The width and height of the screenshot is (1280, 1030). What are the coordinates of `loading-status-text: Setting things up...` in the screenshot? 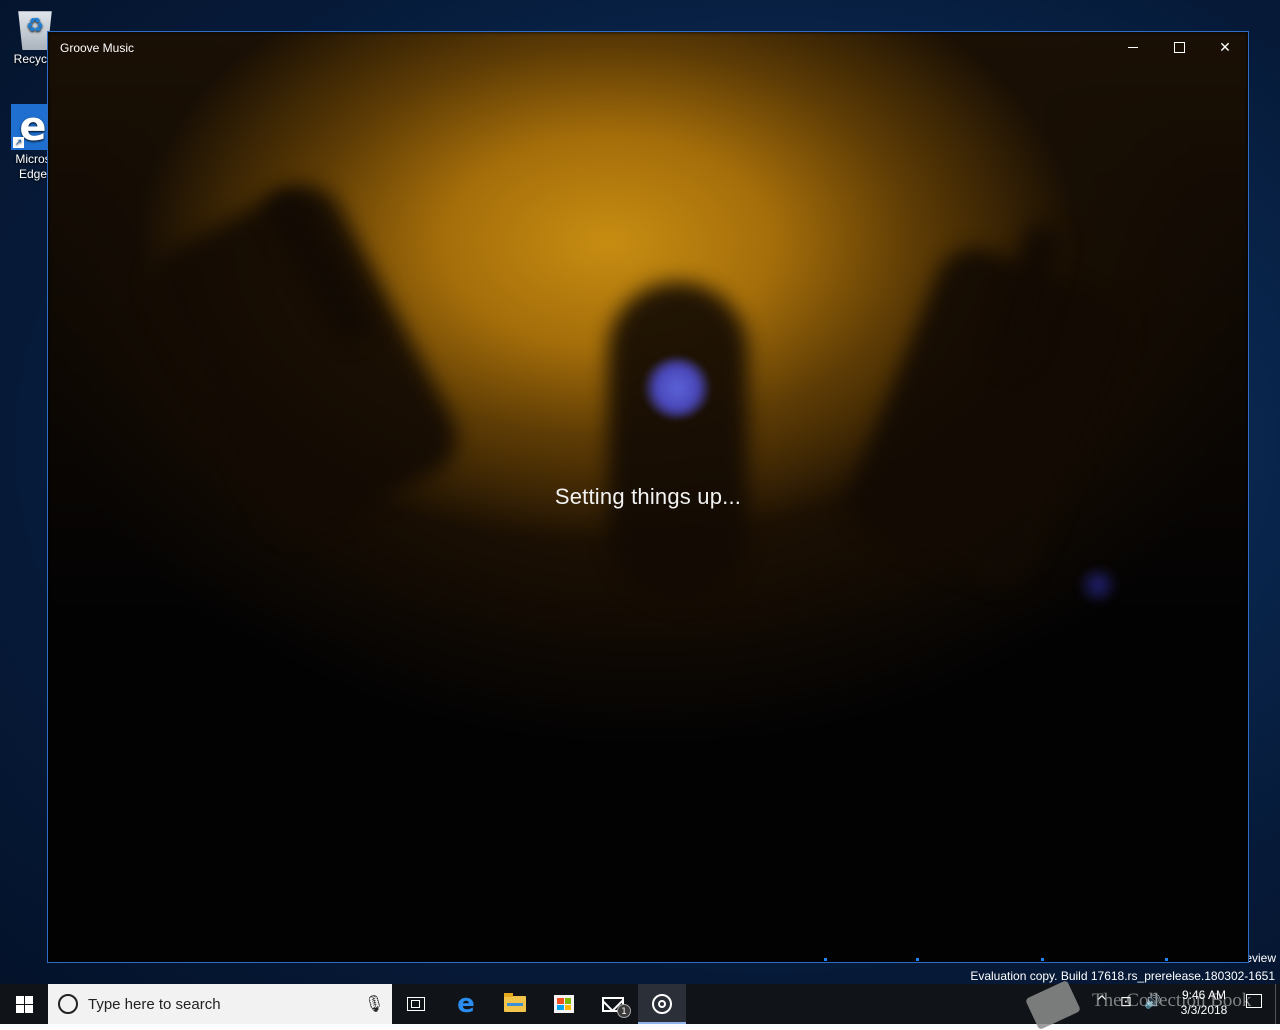 It's located at (648, 496).